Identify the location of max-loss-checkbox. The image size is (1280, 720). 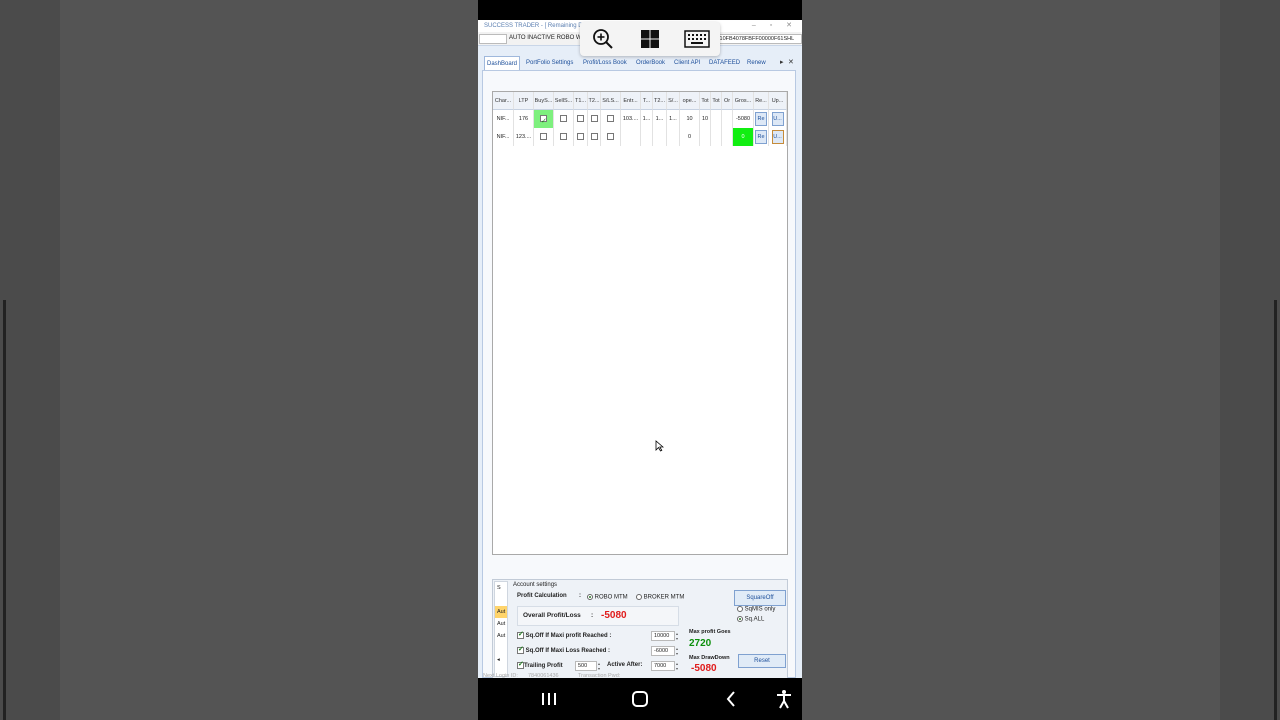
(520, 649).